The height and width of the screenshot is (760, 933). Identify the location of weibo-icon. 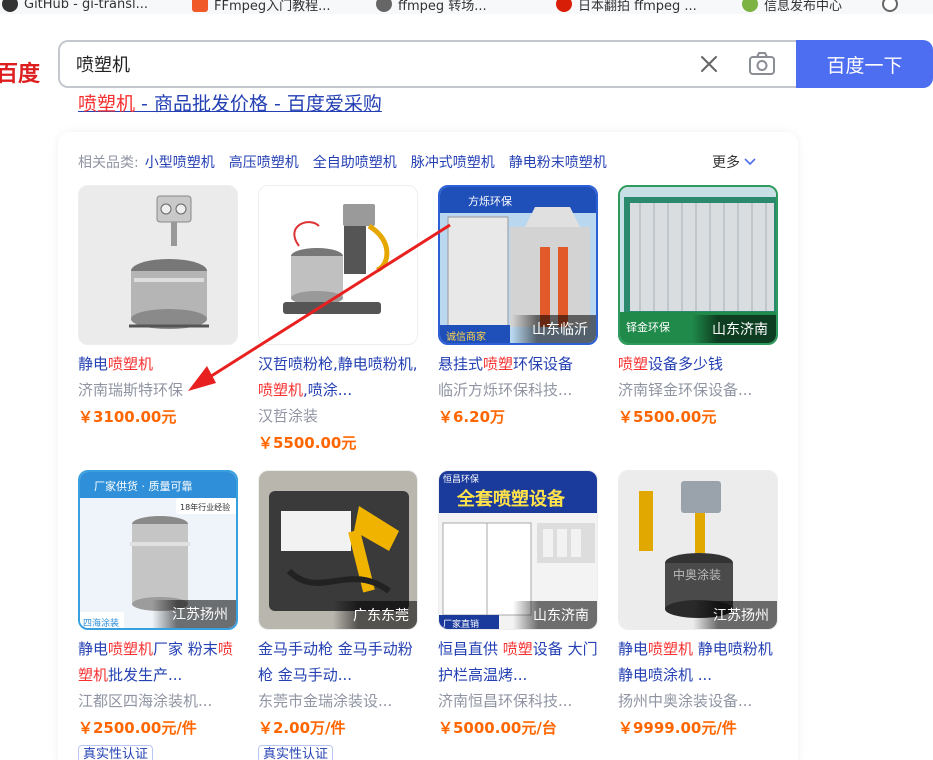
(564, 6).